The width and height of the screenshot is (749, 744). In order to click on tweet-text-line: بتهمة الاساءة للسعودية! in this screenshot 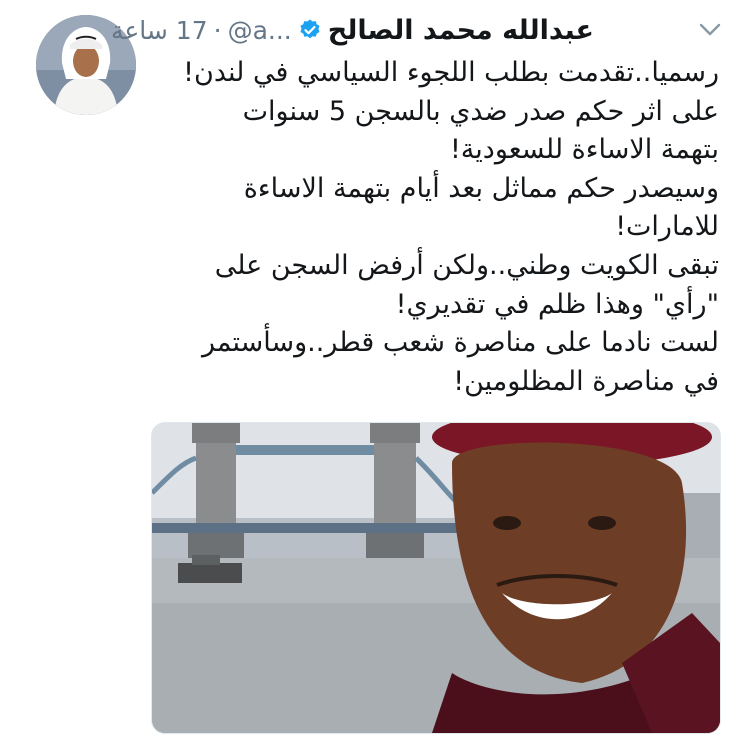, I will do `click(584, 150)`.